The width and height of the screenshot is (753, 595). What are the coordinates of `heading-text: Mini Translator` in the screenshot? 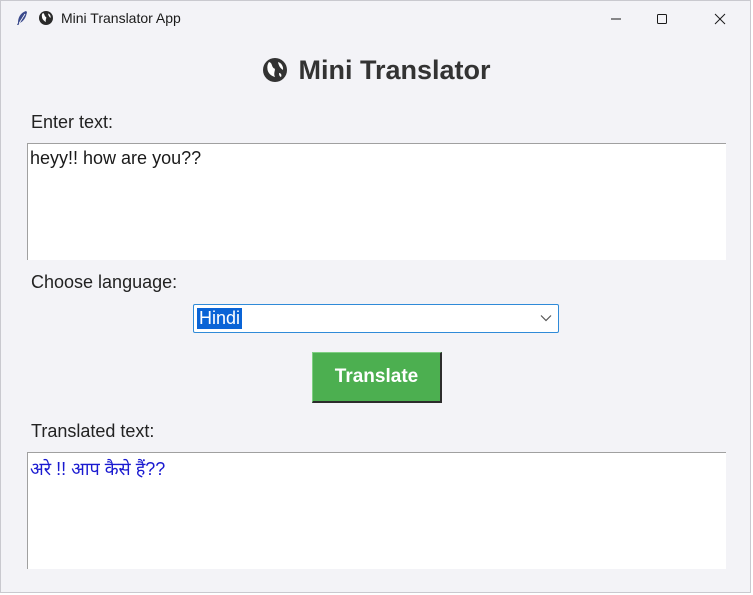 It's located at (394, 70).